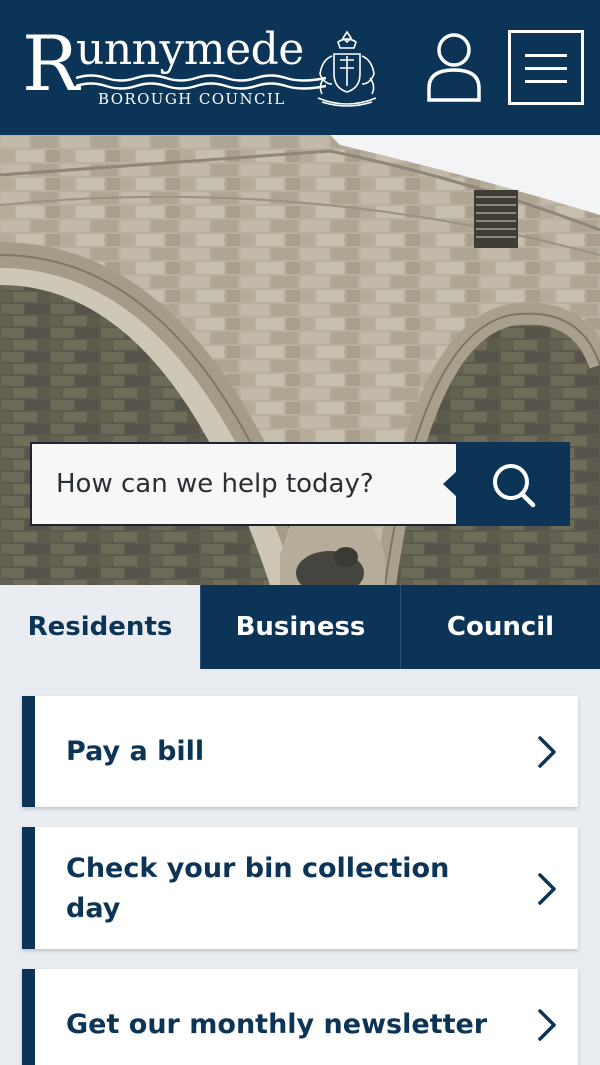 This screenshot has height=1065, width=600. I want to click on bin-collection-link: Check your bin collection day, so click(300, 888).